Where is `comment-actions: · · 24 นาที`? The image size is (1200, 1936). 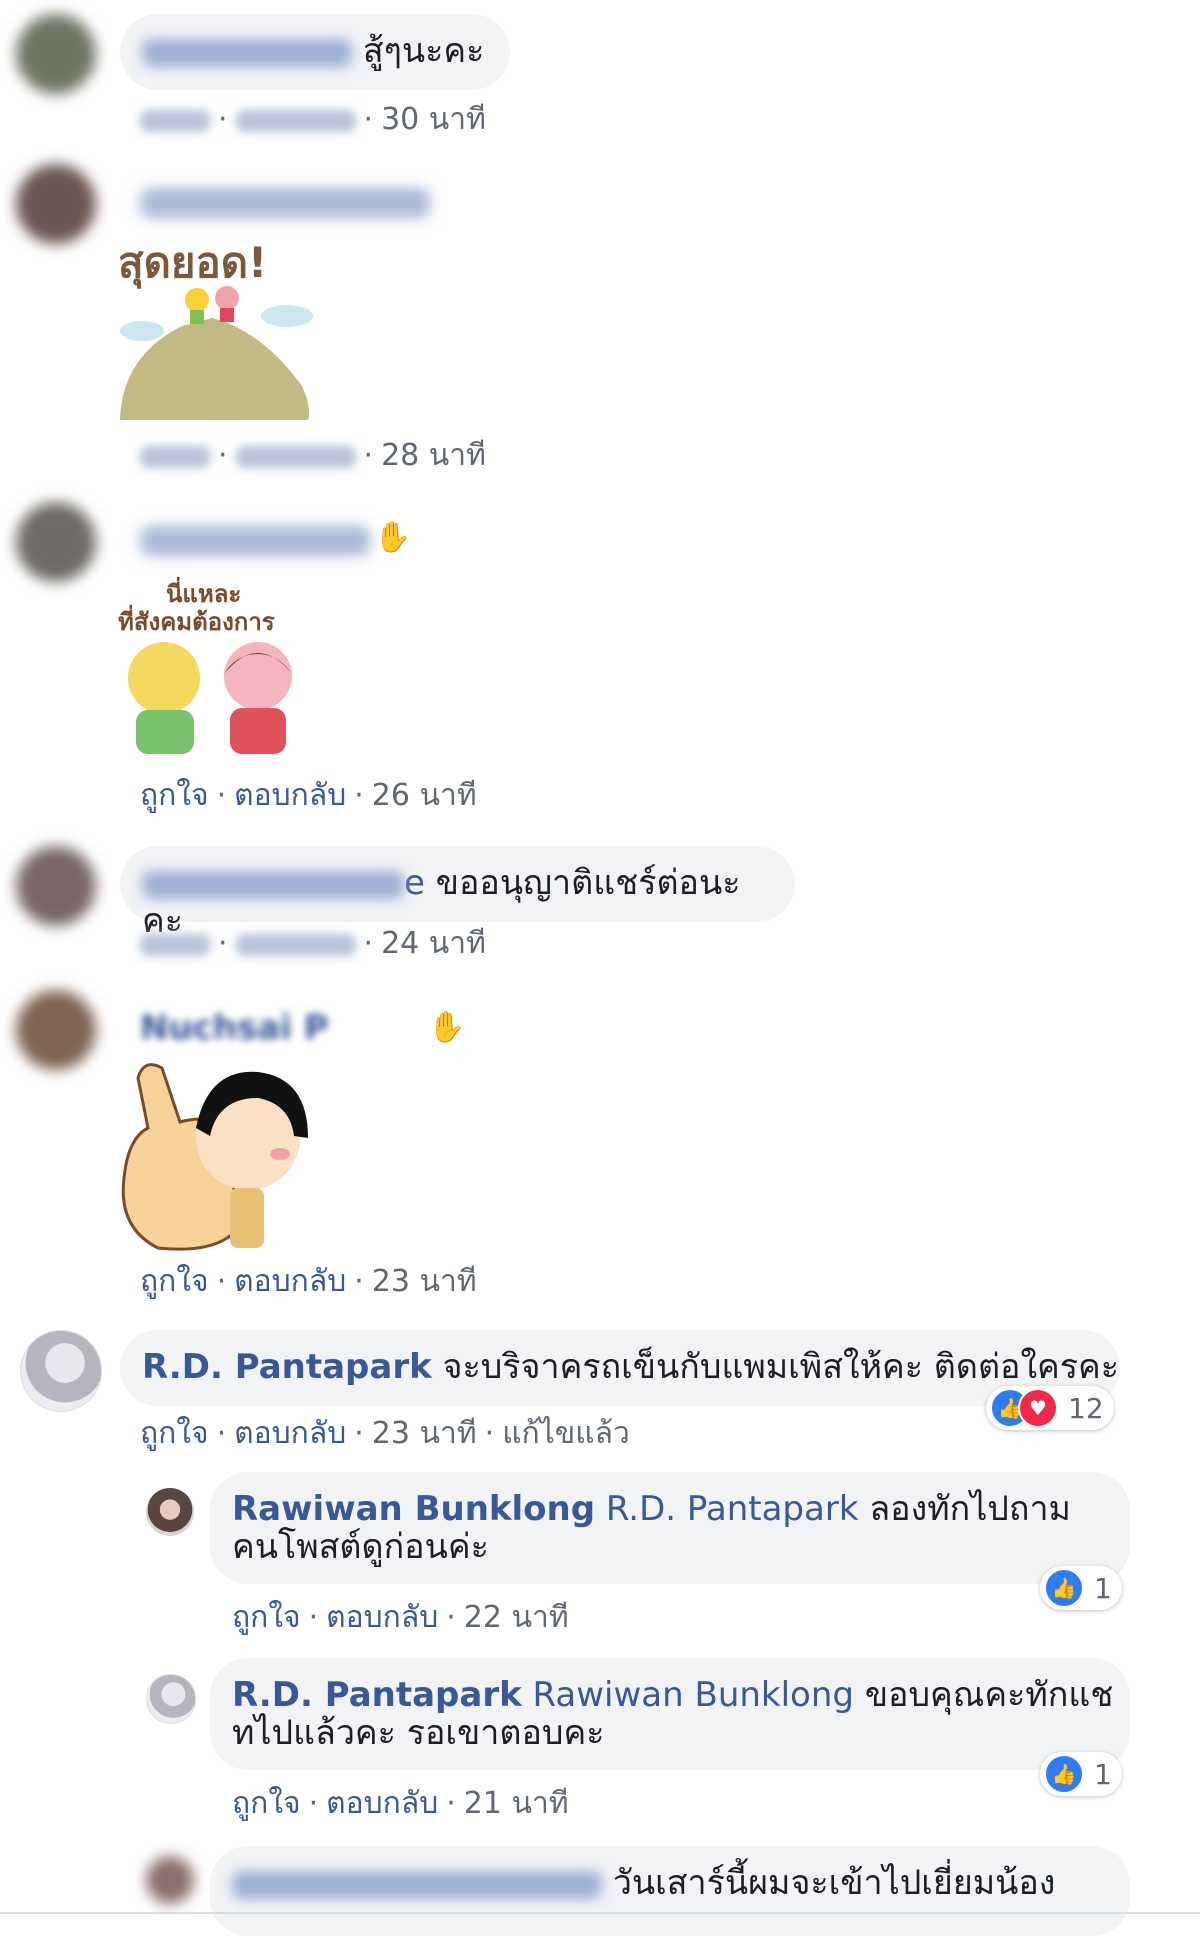 comment-actions: · · 24 นาที is located at coordinates (313, 943).